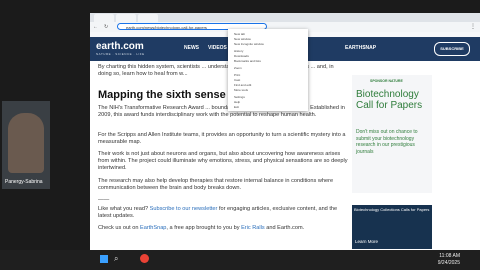 The width and height of the screenshot is (480, 270). What do you see at coordinates (124, 209) in the screenshot?
I see `text: Like what you read?` at bounding box center [124, 209].